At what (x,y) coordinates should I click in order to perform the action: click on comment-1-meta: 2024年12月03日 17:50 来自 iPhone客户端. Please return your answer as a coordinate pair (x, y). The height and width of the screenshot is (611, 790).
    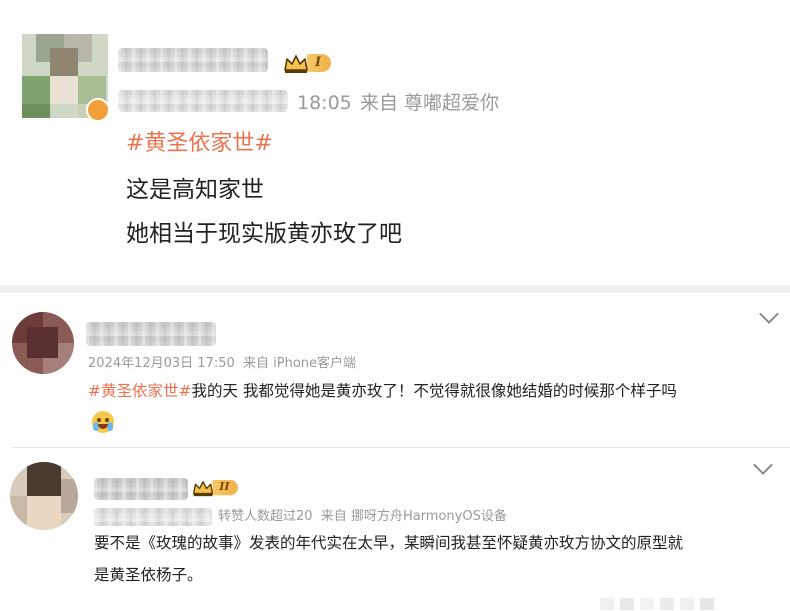
    Looking at the image, I should click on (222, 363).